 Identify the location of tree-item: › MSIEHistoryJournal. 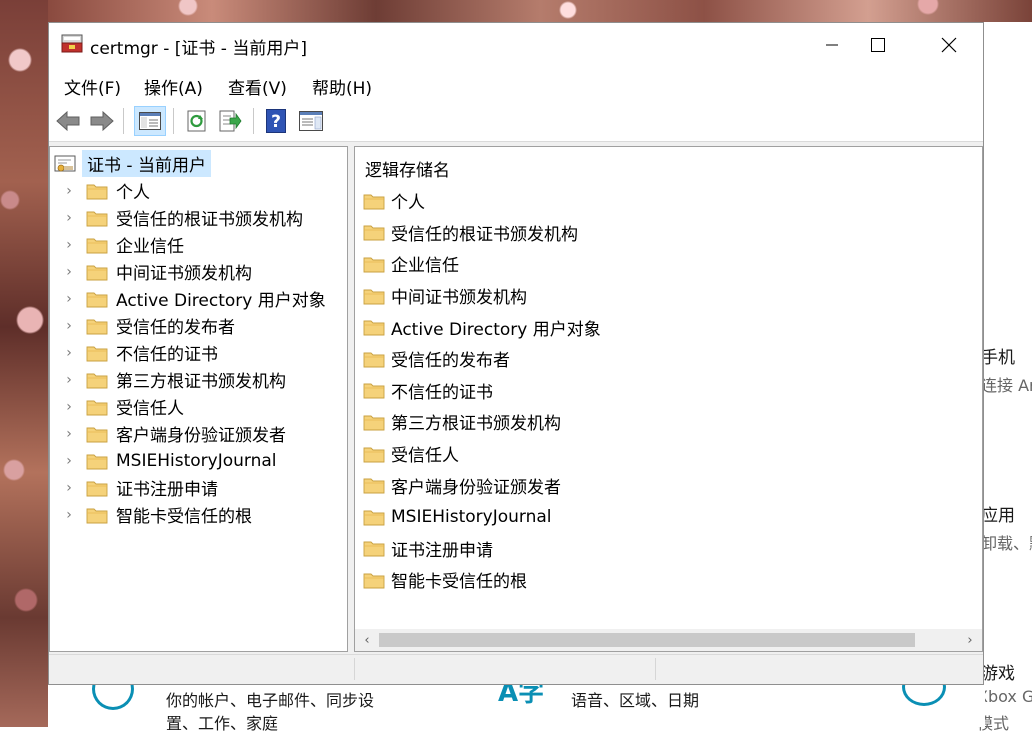
(188, 460).